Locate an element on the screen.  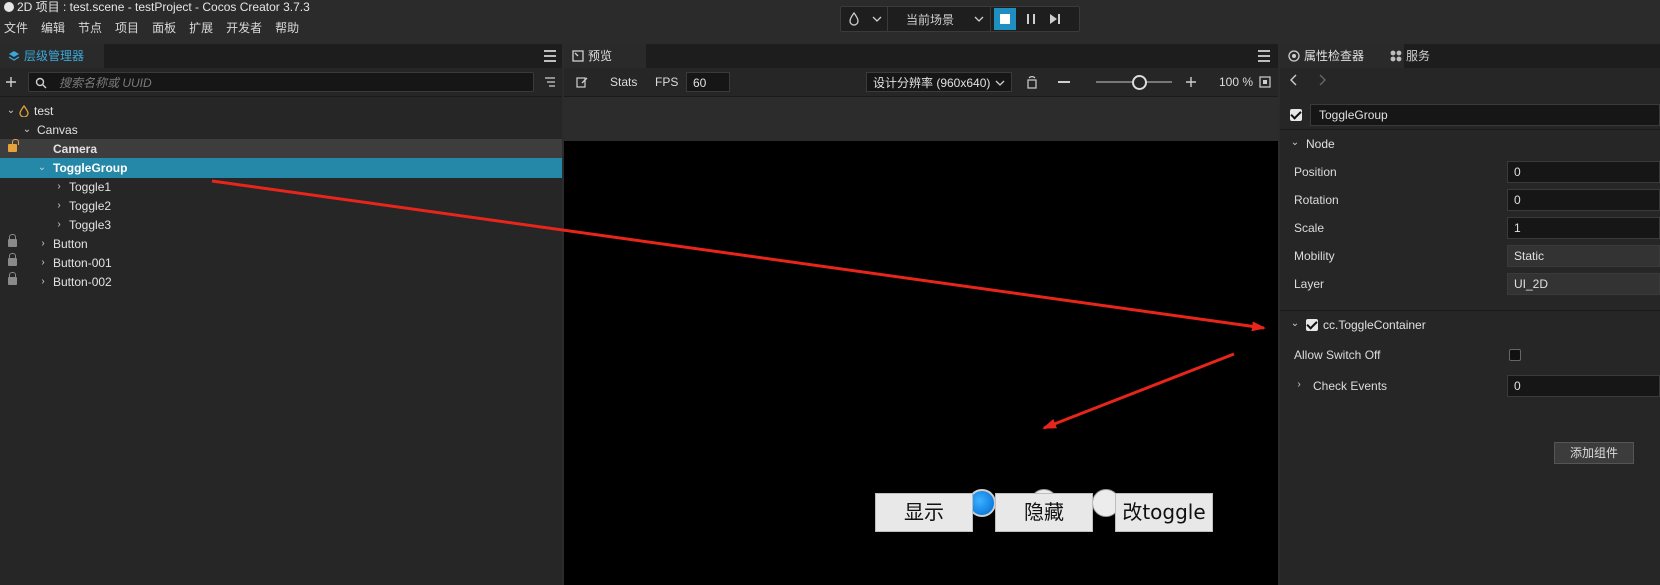
tab-services: 服务 is located at coordinates (1419, 56).